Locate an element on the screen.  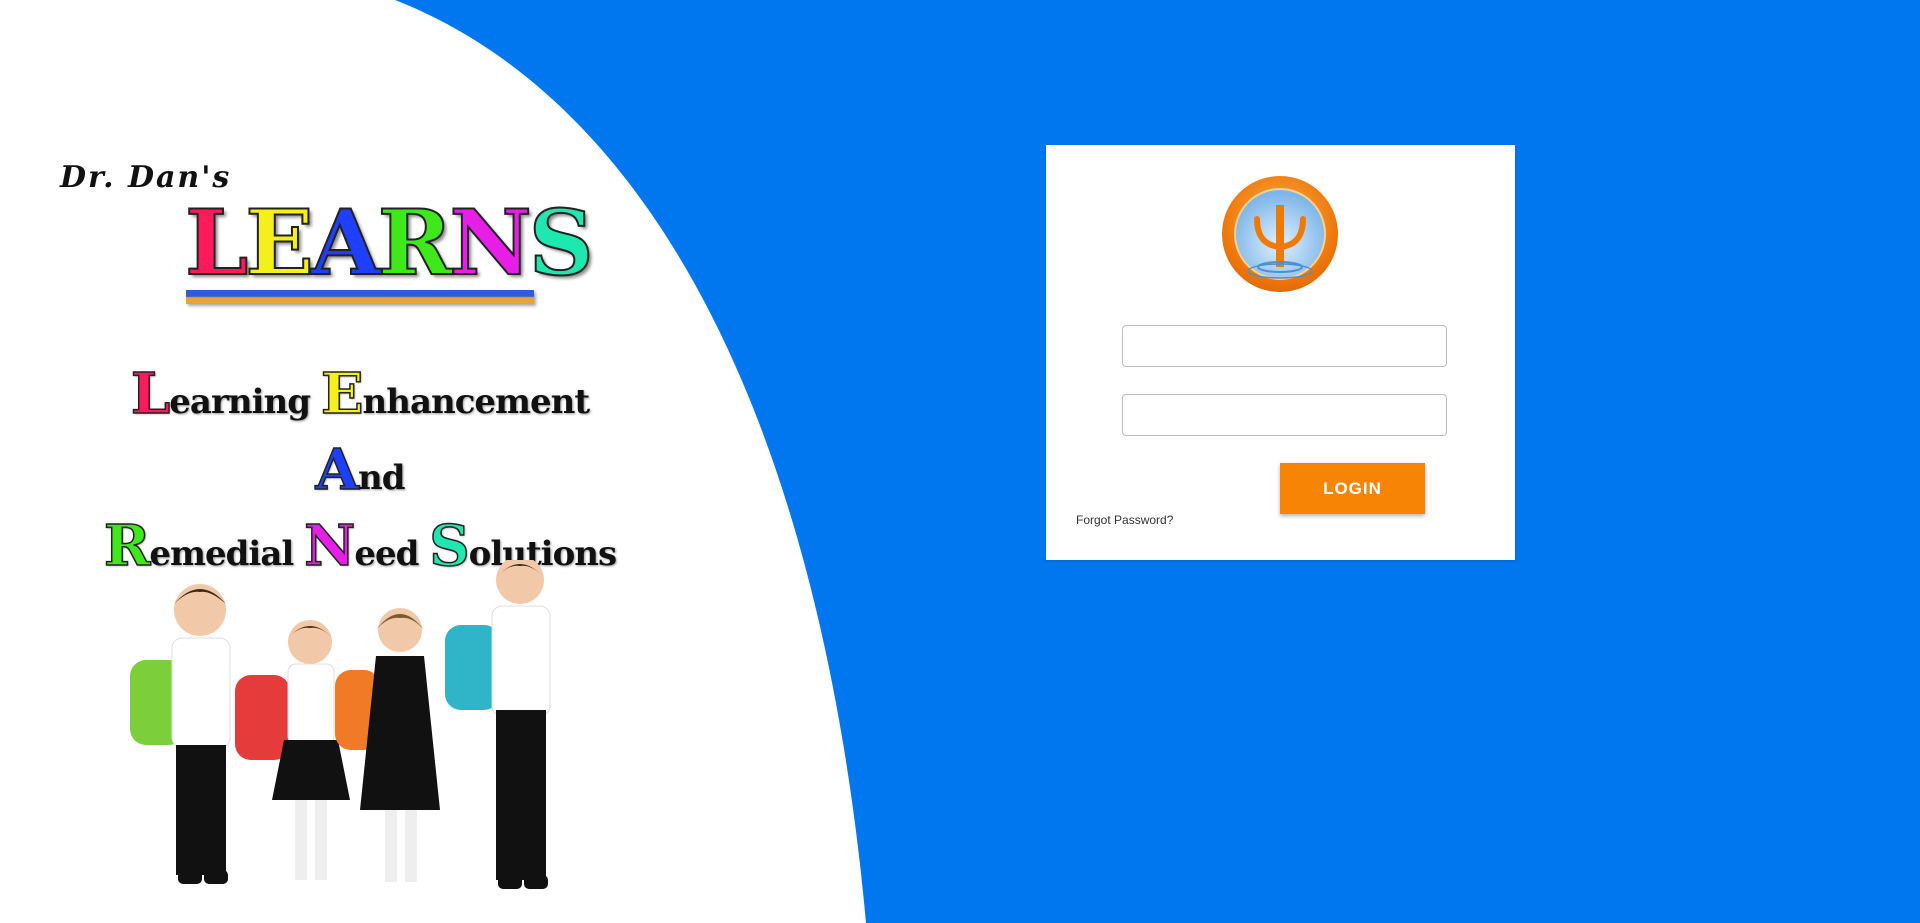
brand-title: LEARNS is located at coordinates (389, 243).